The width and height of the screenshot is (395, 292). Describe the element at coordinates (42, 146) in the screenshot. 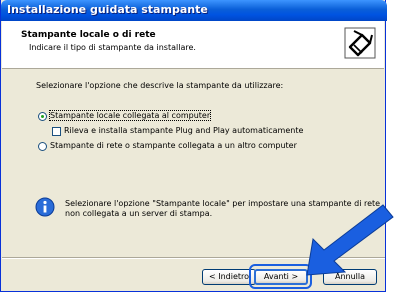

I see `radio-network-printer` at that location.